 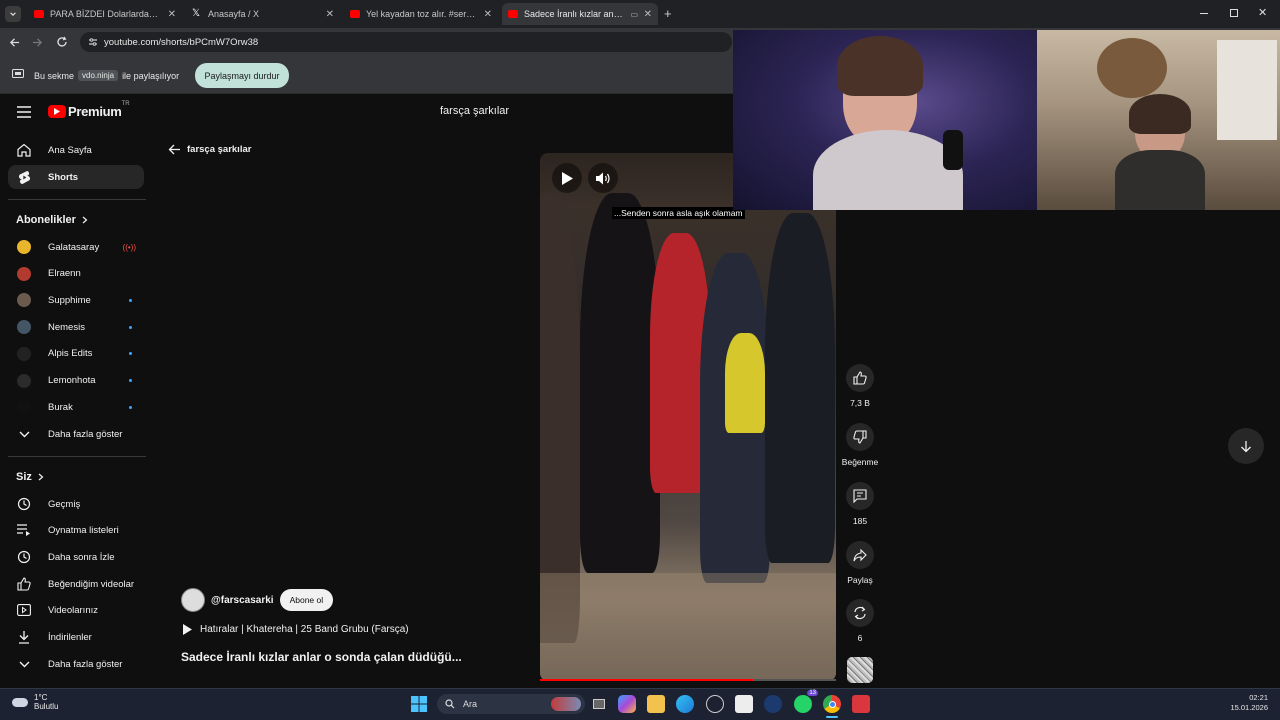 I want to click on system-clock: 02:21 15.01.2026, so click(x=1243, y=703).